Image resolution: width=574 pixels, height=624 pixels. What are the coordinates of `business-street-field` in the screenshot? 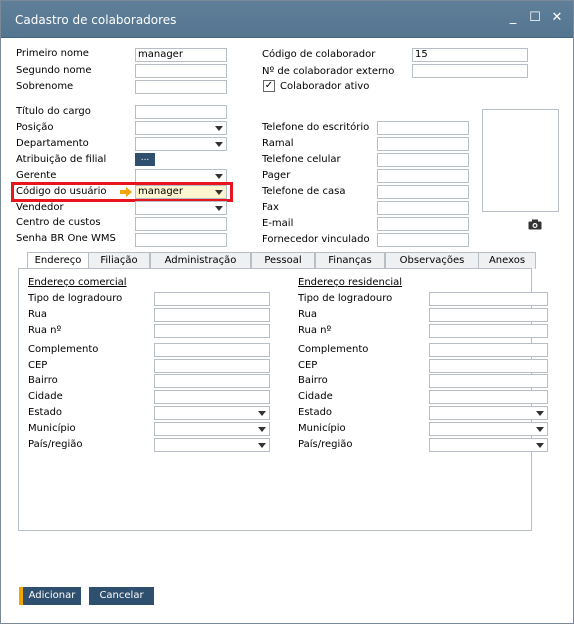 It's located at (212, 315).